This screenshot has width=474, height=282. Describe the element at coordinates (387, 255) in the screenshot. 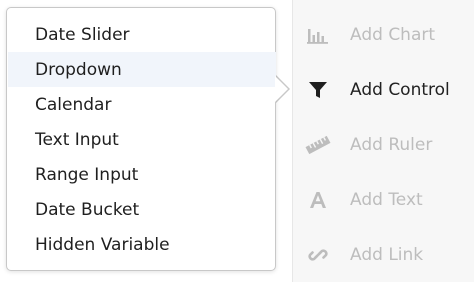

I see `add-link-label: Add Link` at that location.